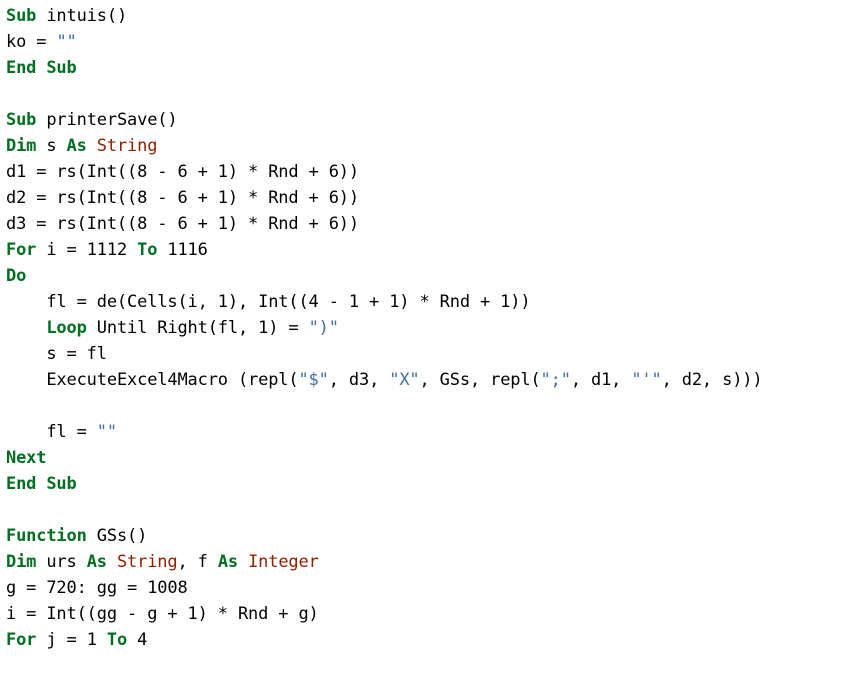 This screenshot has height=690, width=850. Describe the element at coordinates (56, 354) in the screenshot. I see `code-token: s = fl` at that location.